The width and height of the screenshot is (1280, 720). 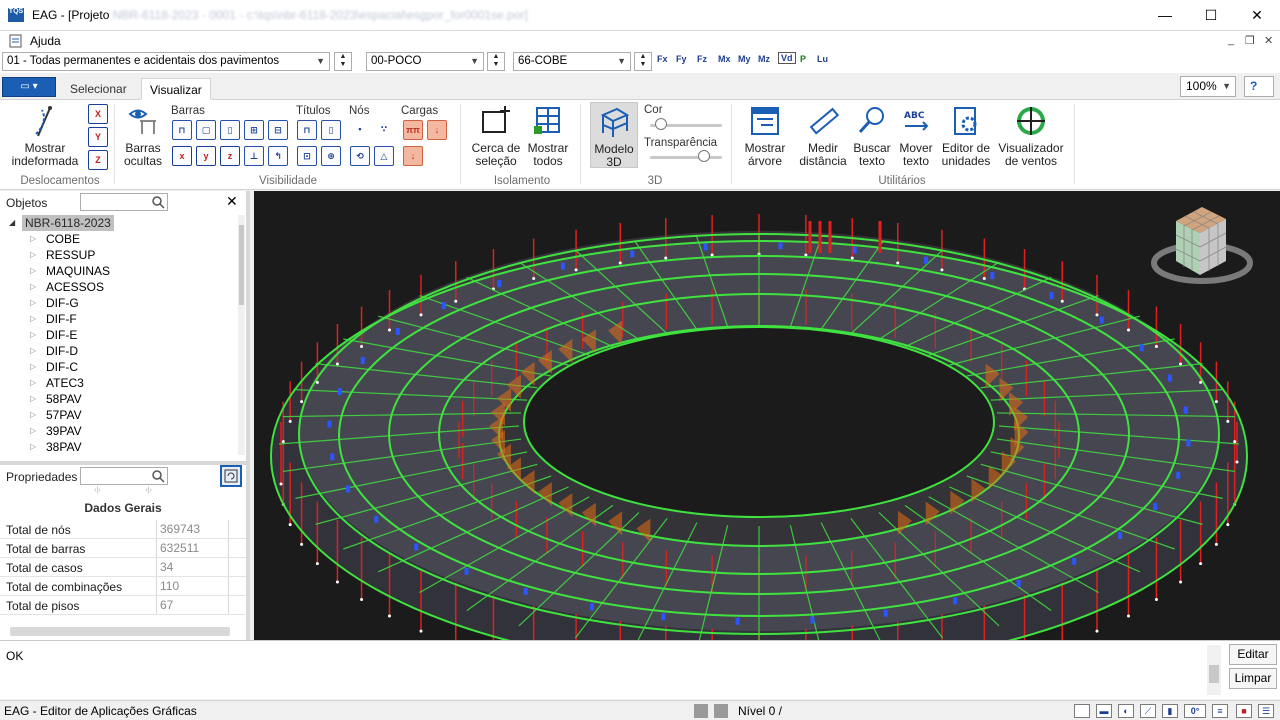 I want to click on show-deformed-button: Mostrar indeformada, so click(x=45, y=136).